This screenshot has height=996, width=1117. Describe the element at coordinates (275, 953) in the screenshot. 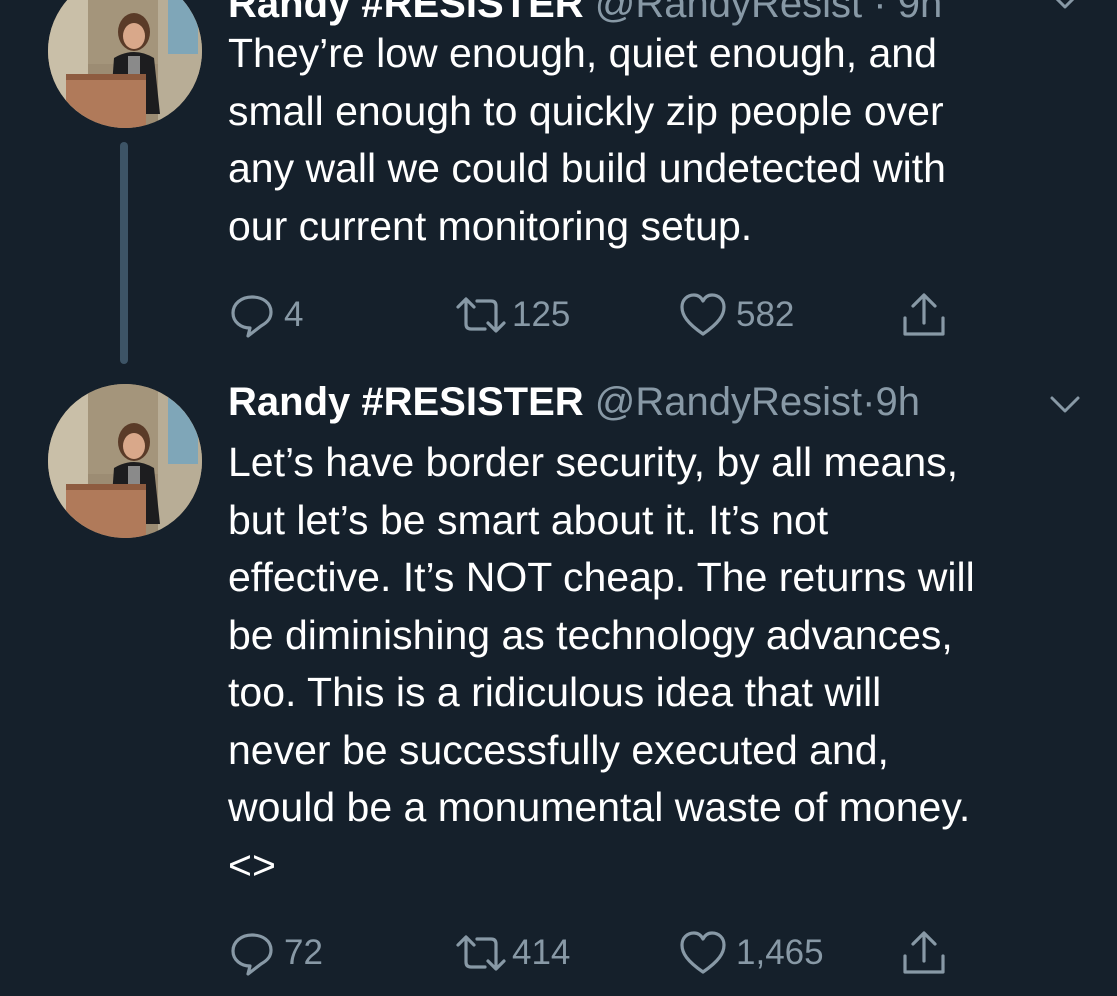

I see `reply-button: 72` at that location.